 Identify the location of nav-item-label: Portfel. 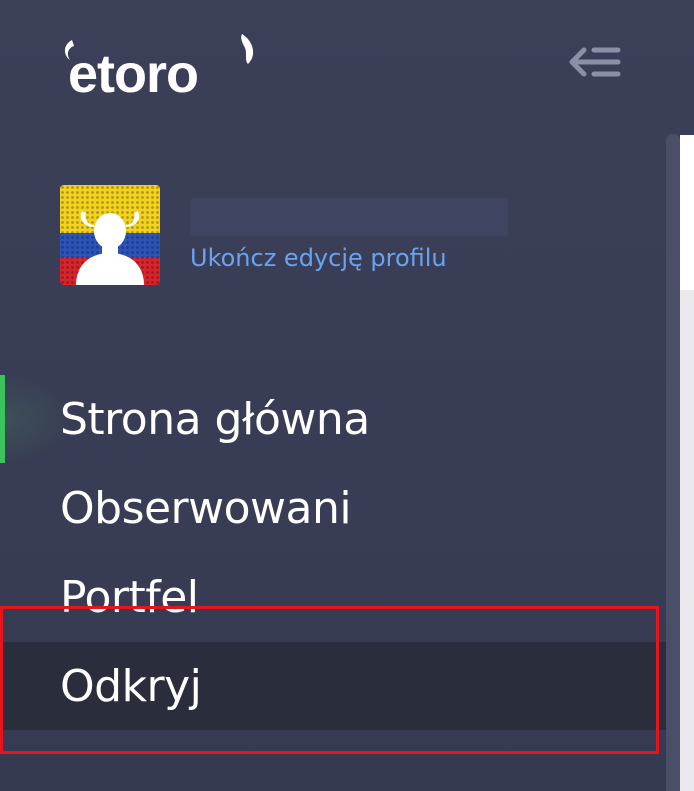
(129, 597).